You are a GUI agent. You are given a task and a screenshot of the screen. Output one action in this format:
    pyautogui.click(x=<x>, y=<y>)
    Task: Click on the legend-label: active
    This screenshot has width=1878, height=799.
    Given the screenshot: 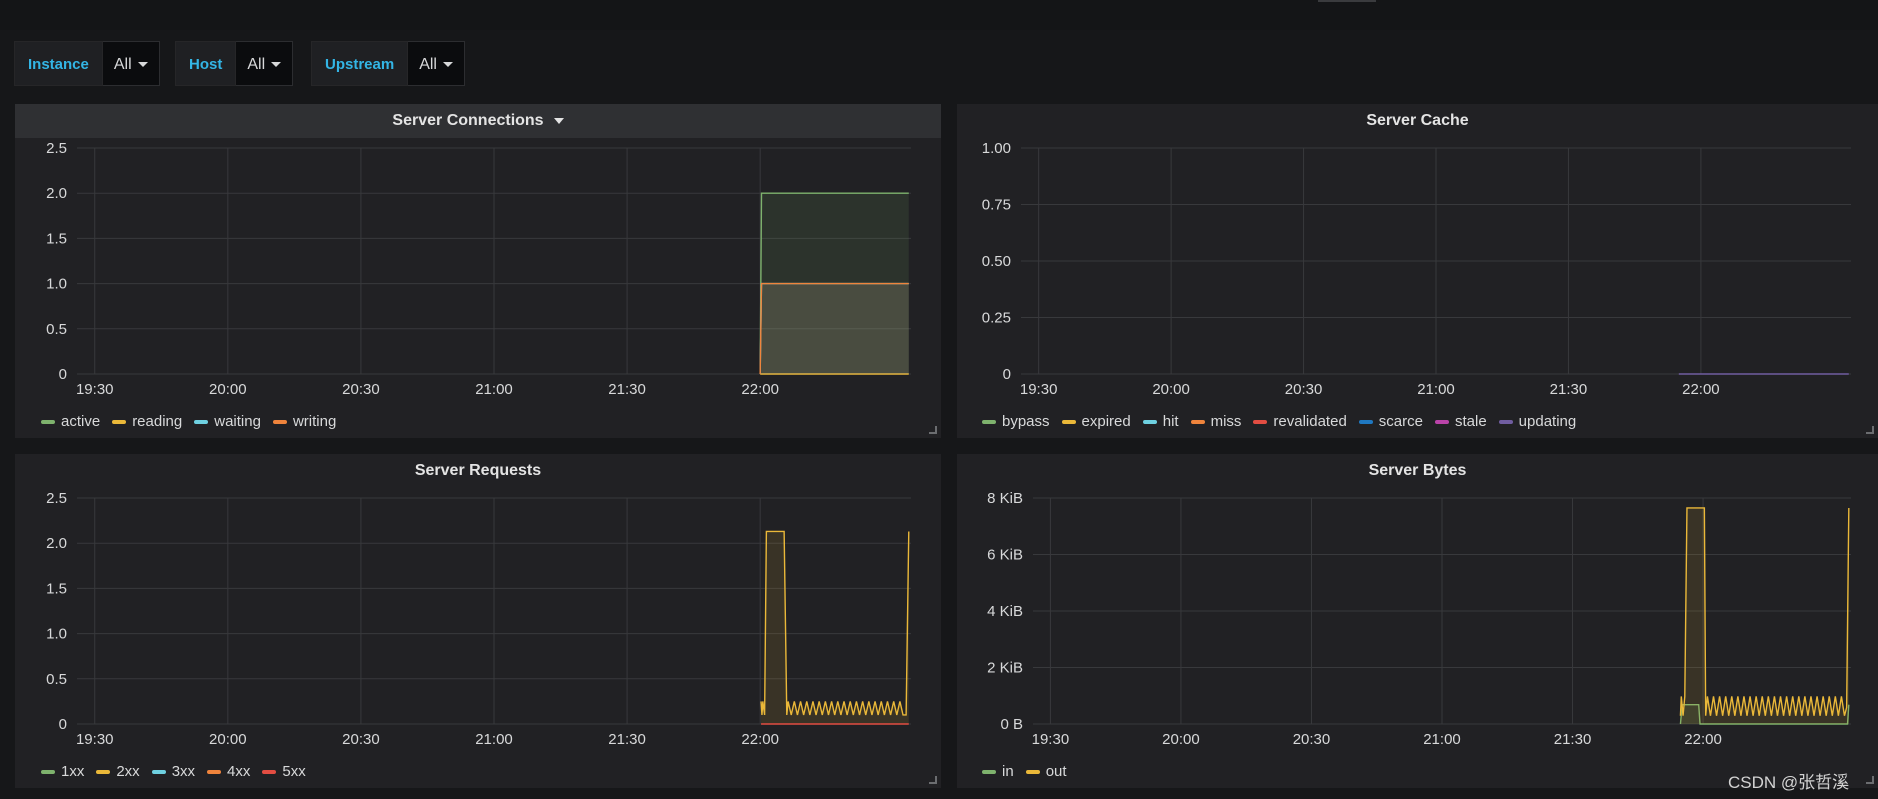 What is the action you would take?
    pyautogui.click(x=81, y=421)
    